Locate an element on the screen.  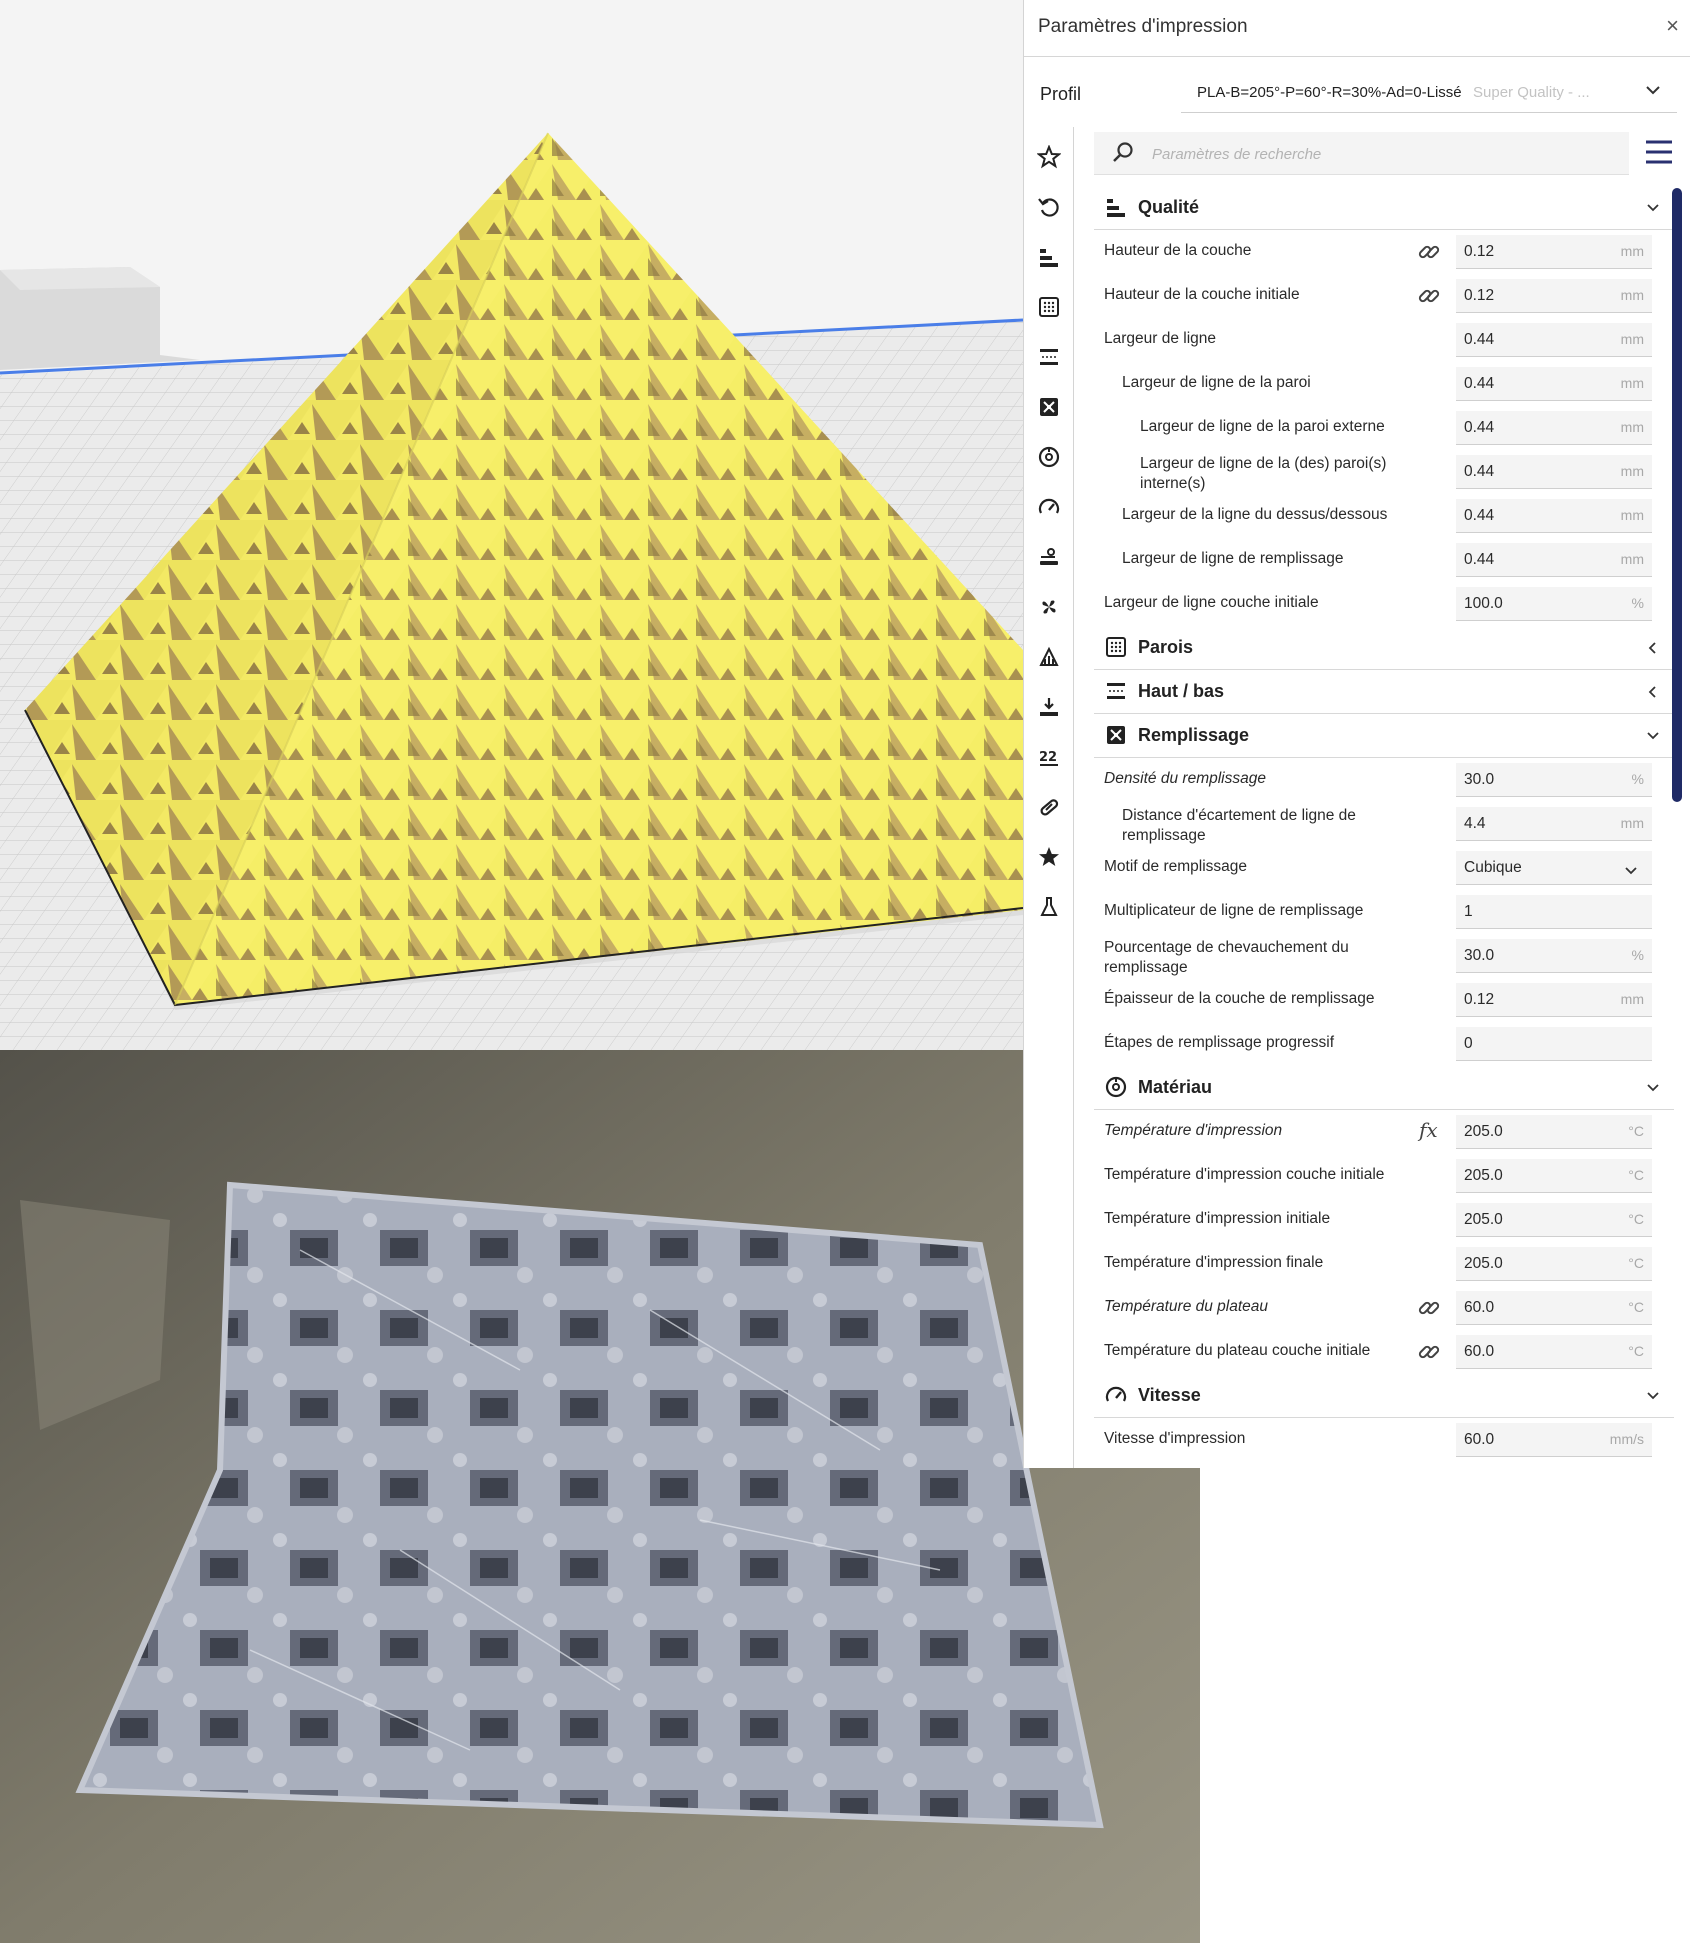
setting-input: 100.0% is located at coordinates (1554, 604).